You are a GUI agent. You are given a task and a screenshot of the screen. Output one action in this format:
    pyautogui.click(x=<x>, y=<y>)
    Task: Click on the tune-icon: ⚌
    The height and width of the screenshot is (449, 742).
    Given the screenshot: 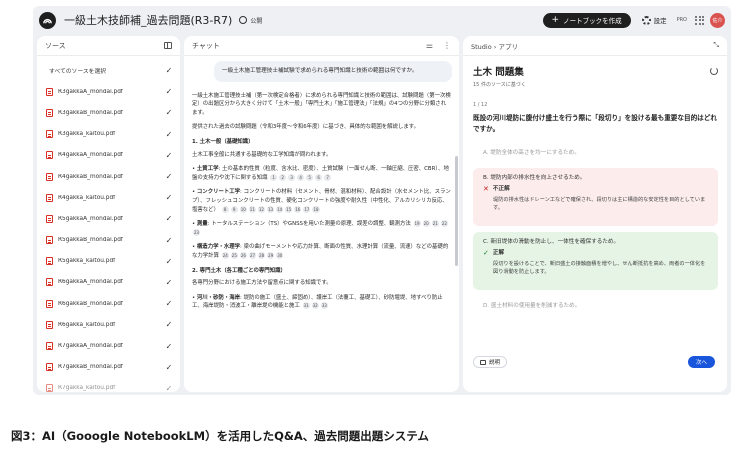 What is the action you would take?
    pyautogui.click(x=429, y=45)
    